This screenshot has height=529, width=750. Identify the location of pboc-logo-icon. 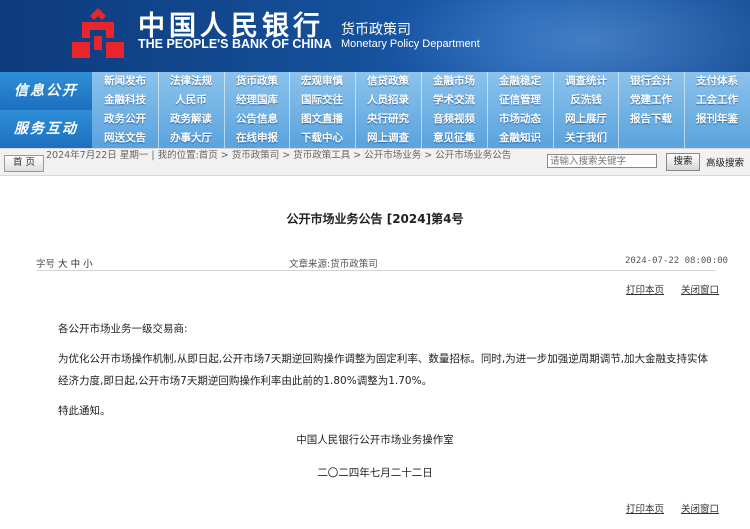
(98, 33).